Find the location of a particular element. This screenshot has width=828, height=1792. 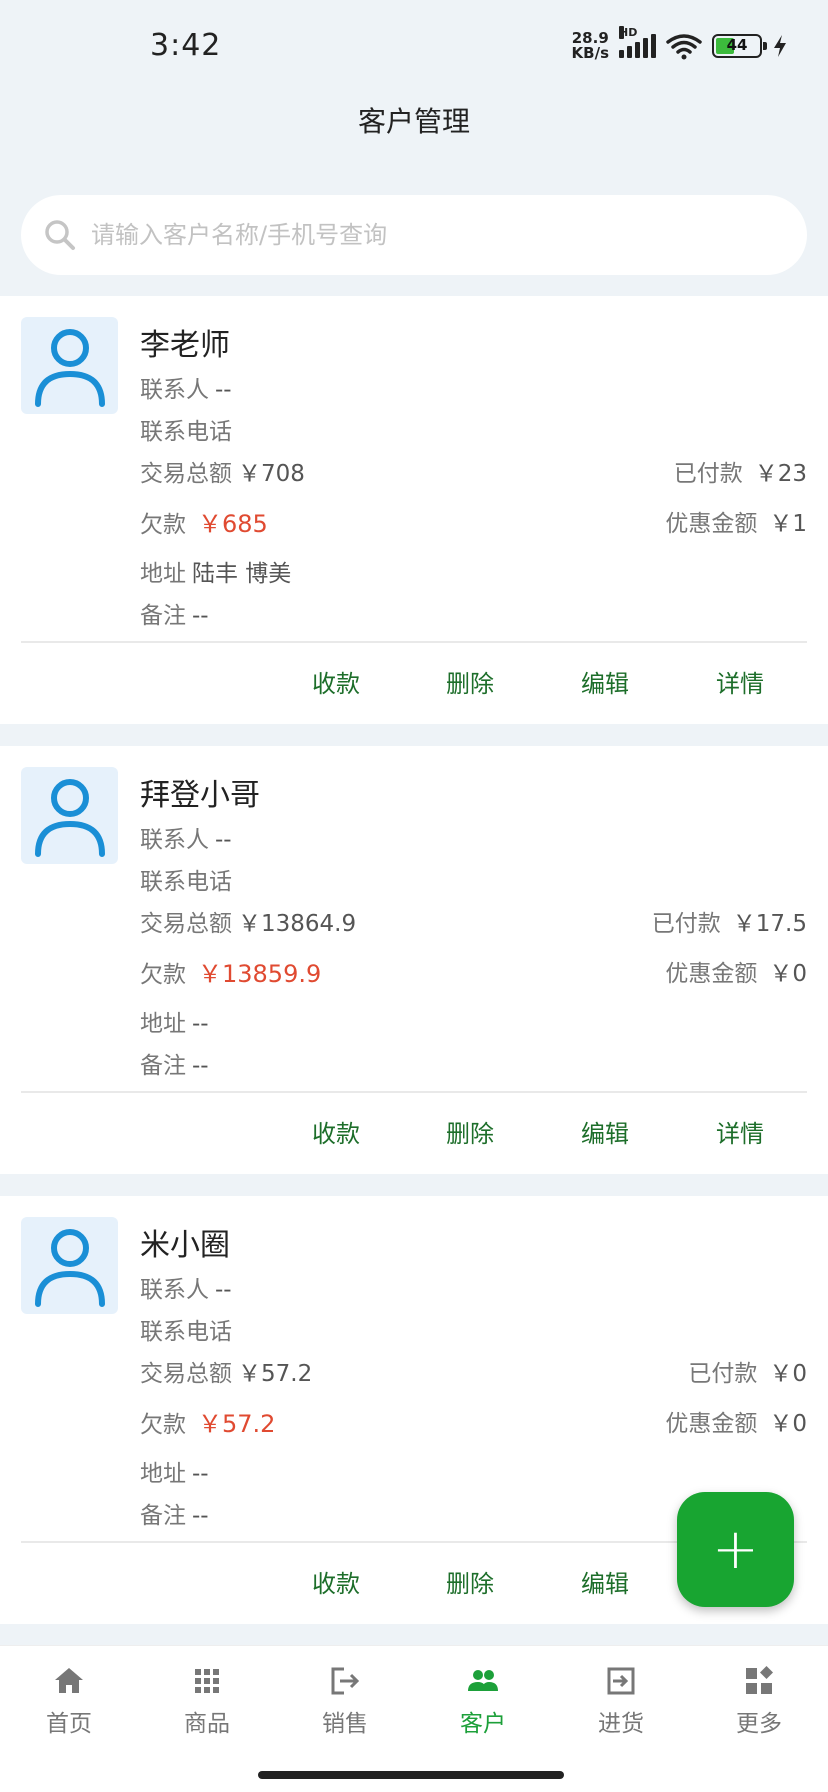

tab-home: 首页 is located at coordinates (69, 1701).